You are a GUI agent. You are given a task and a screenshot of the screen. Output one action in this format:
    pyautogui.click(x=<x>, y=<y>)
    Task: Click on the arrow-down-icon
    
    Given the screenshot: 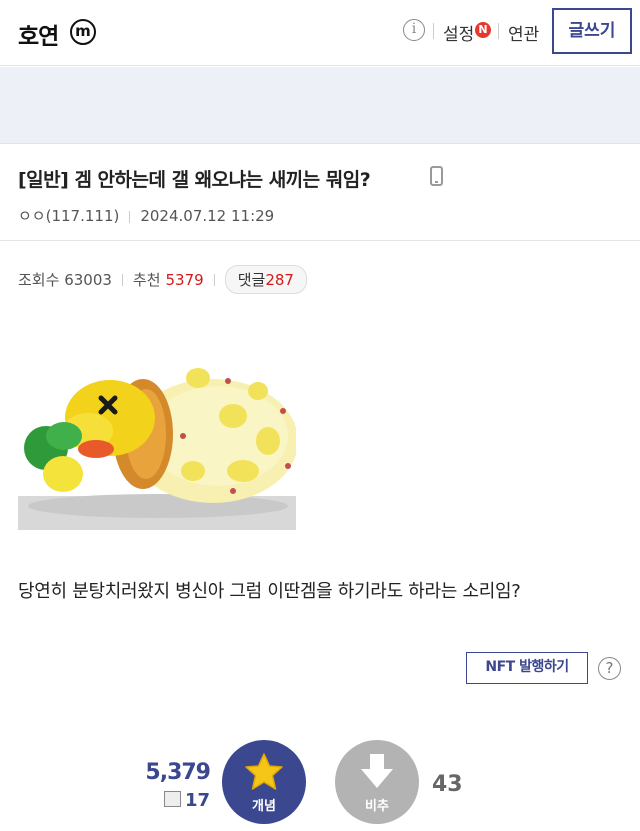 What is the action you would take?
    pyautogui.click(x=377, y=771)
    